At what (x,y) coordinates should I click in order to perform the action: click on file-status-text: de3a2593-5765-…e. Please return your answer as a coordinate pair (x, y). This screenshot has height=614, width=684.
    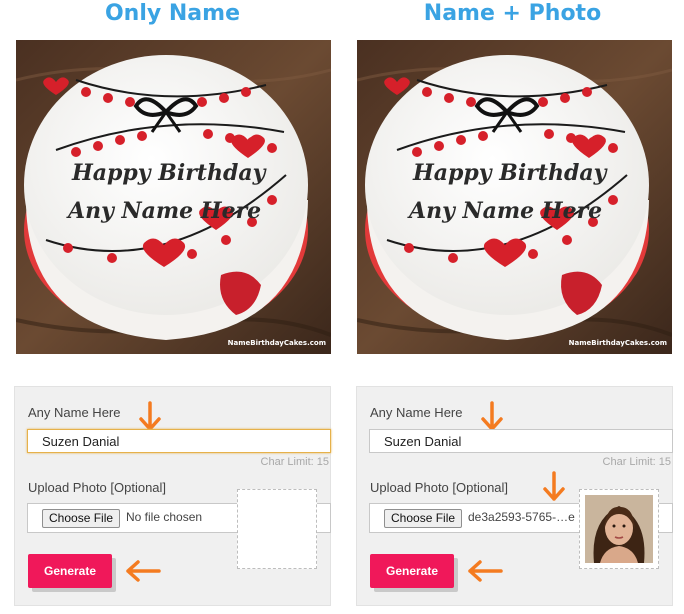
    Looking at the image, I should click on (521, 517).